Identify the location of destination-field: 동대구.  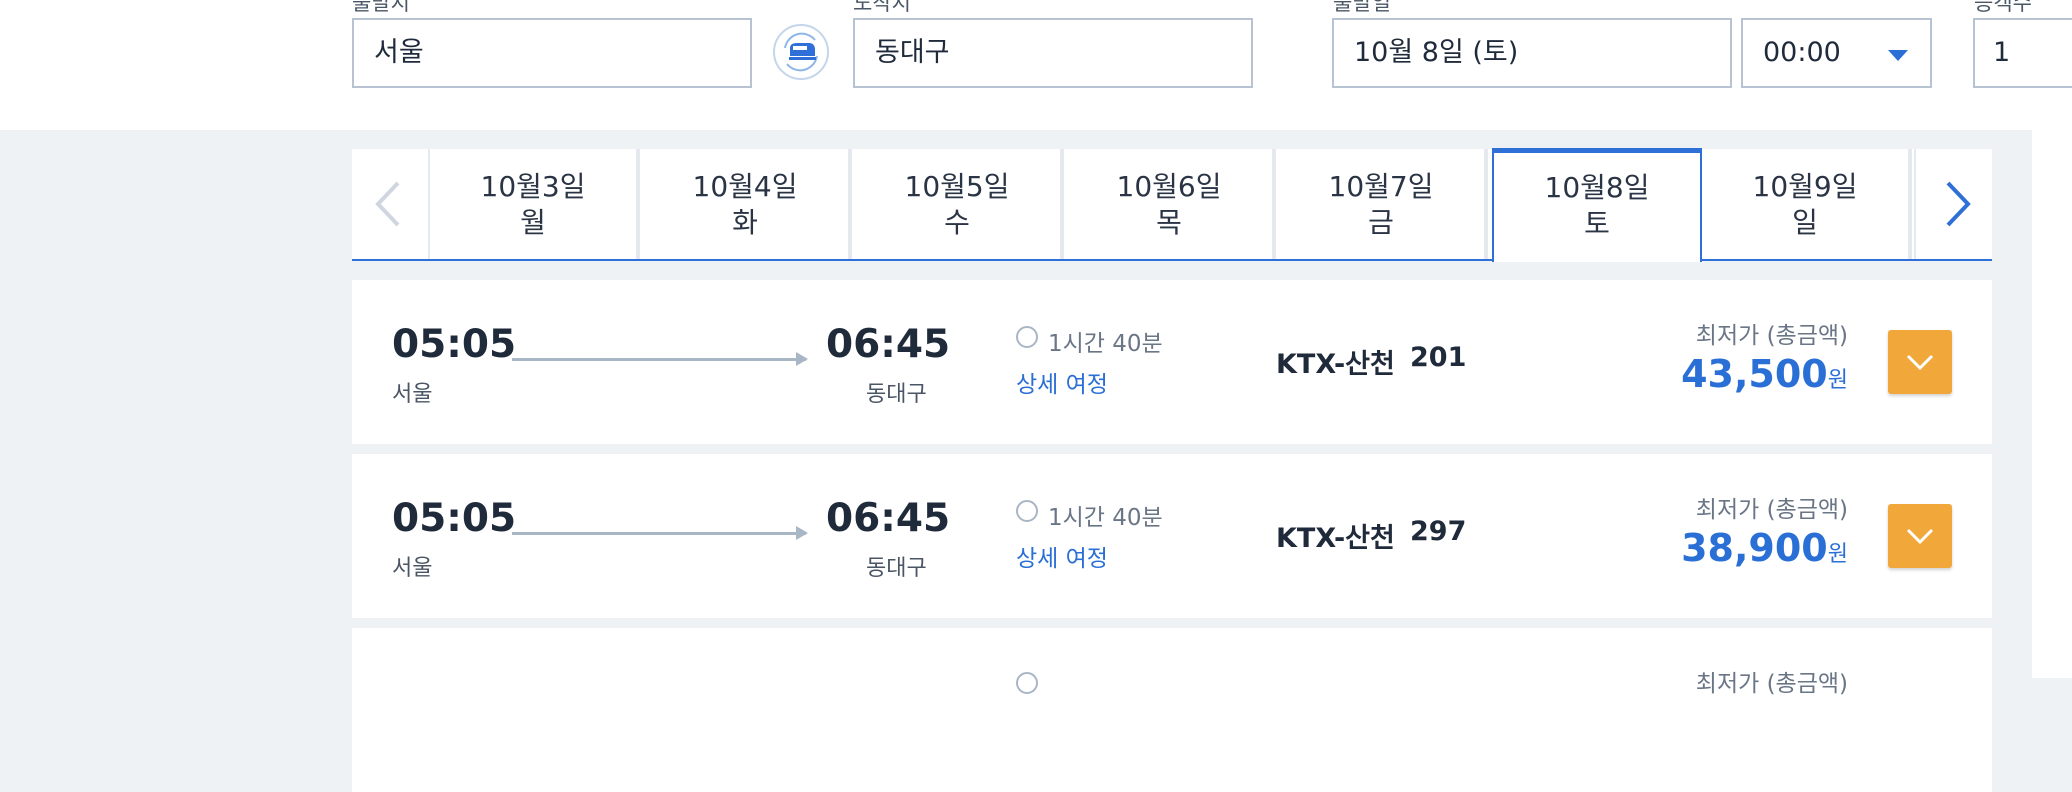
(1053, 53).